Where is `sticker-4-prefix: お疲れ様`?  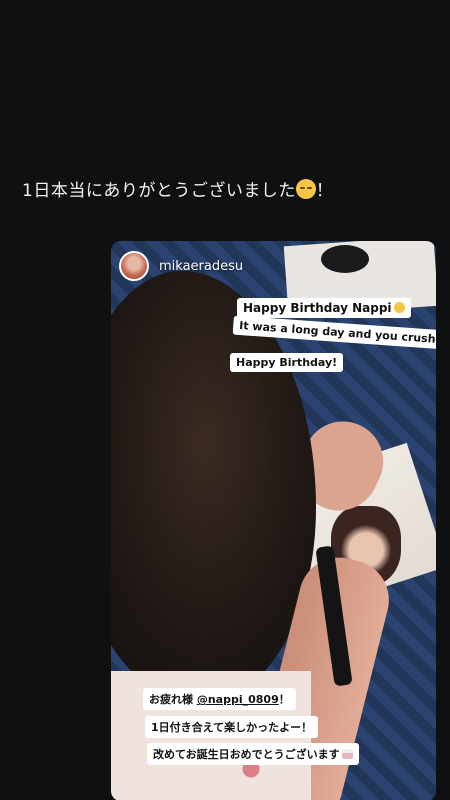 sticker-4-prefix: お疲れ様 is located at coordinates (173, 699).